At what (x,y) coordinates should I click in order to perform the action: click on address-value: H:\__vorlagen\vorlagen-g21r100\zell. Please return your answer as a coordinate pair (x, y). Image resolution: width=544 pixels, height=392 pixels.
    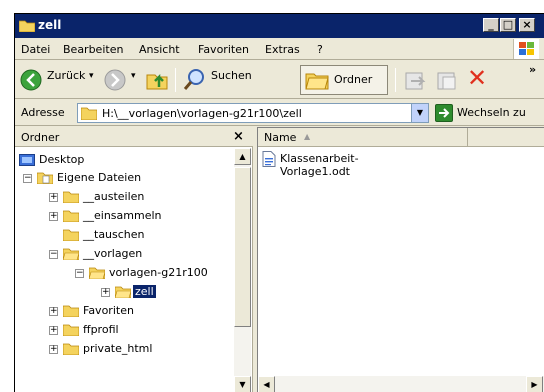
    Looking at the image, I should click on (202, 113).